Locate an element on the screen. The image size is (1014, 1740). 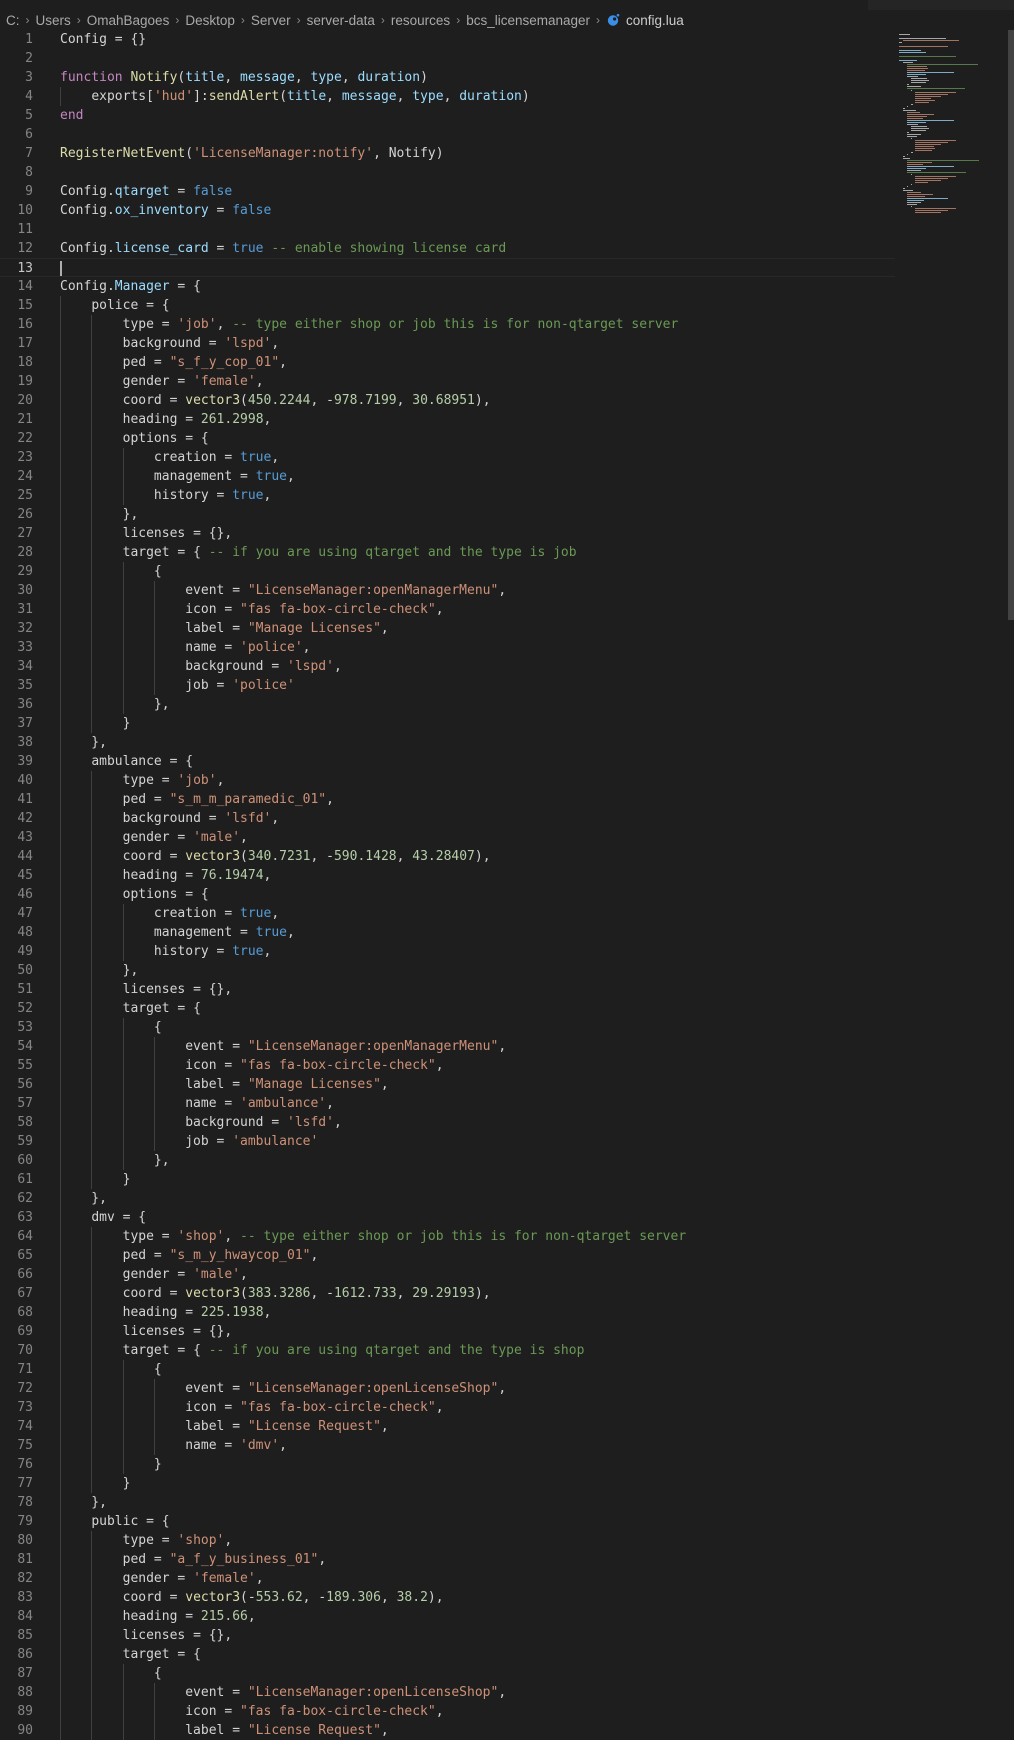
code-line: 6 is located at coordinates (447, 134).